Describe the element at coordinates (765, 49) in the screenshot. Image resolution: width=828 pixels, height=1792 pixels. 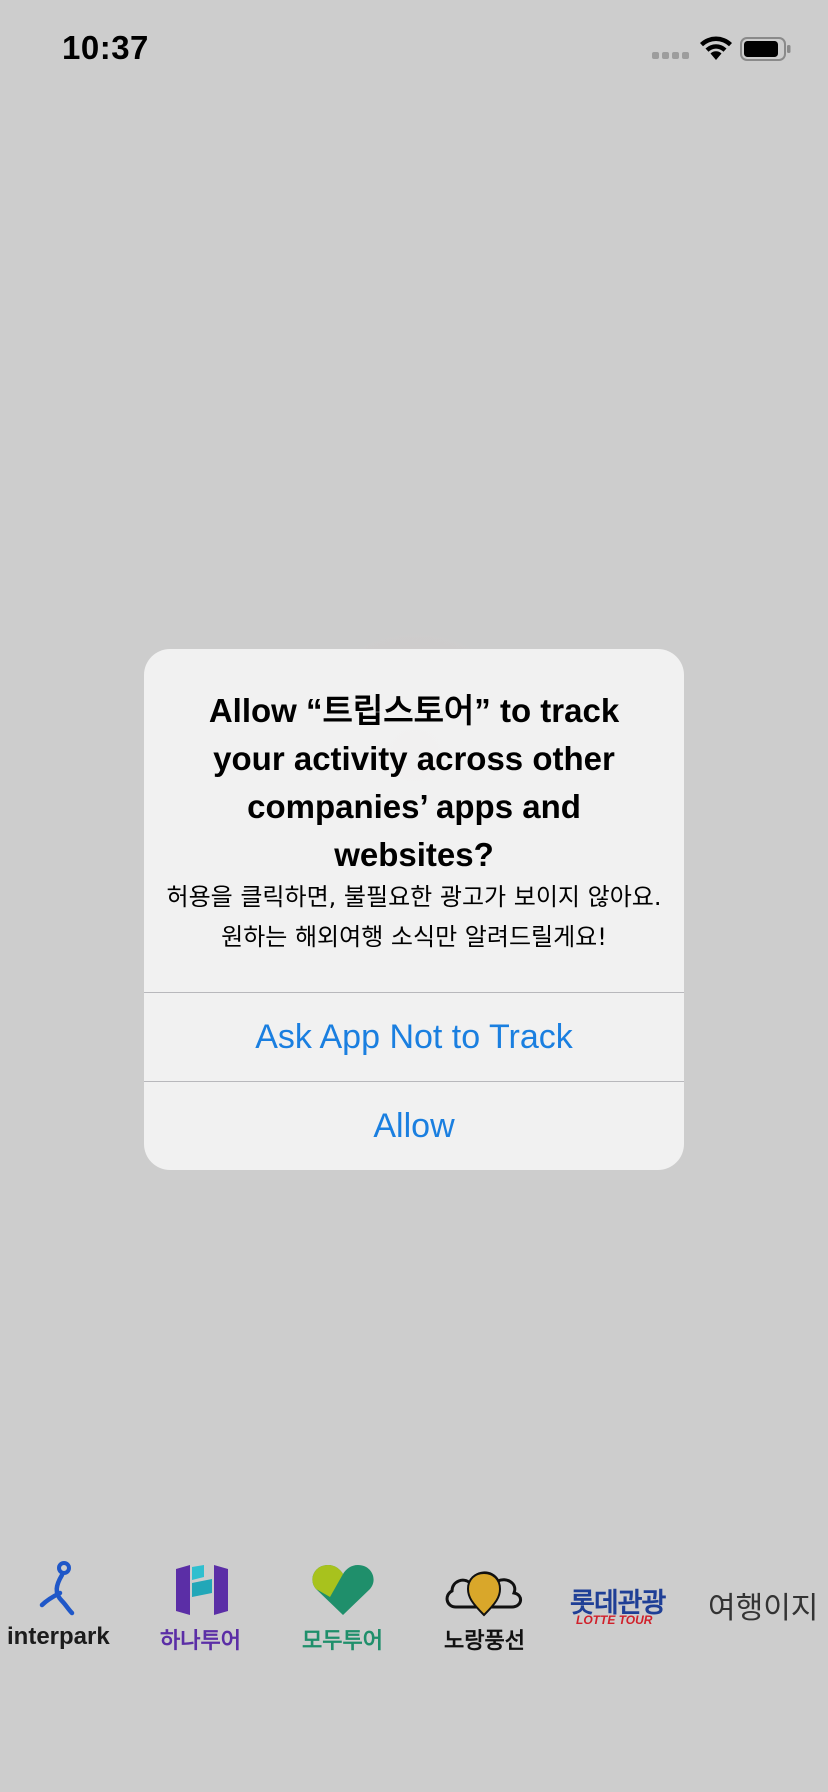
I see `battery-icon` at that location.